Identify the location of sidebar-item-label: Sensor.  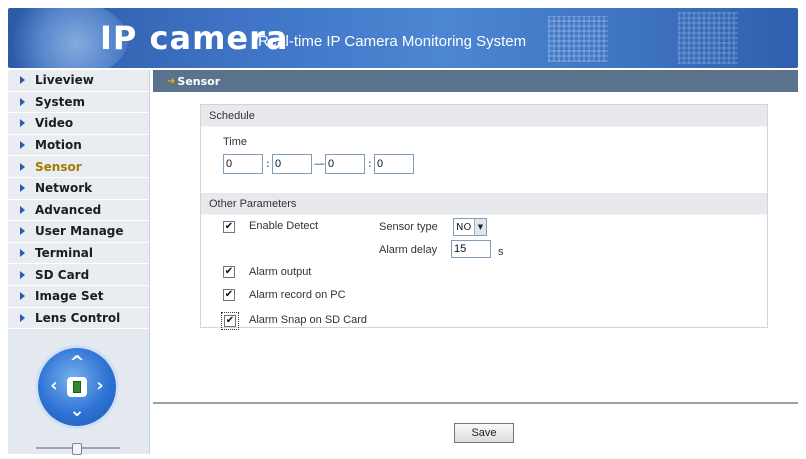
(58, 166).